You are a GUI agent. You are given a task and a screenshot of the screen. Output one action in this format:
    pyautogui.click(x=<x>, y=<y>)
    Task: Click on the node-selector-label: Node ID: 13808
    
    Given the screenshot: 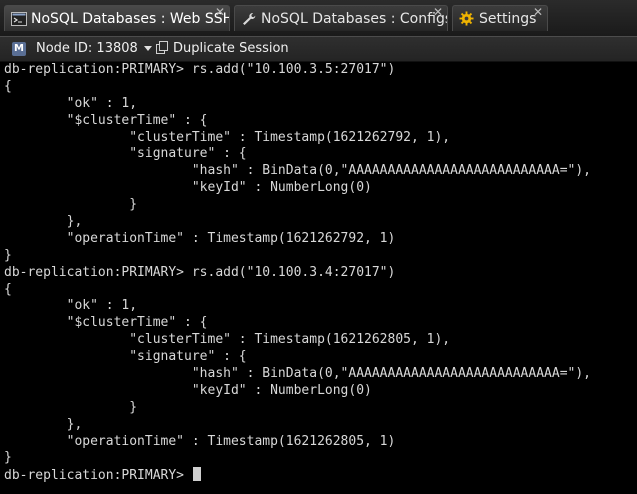 What is the action you would take?
    pyautogui.click(x=87, y=48)
    